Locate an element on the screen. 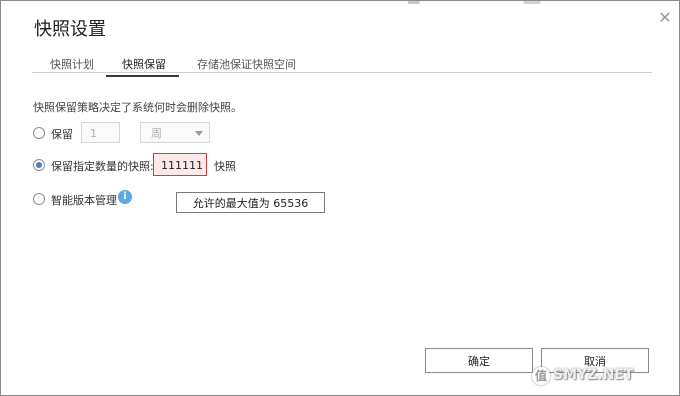 Image resolution: width=680 pixels, height=396 pixels. snapshot-count-input: 111111 is located at coordinates (180, 164).